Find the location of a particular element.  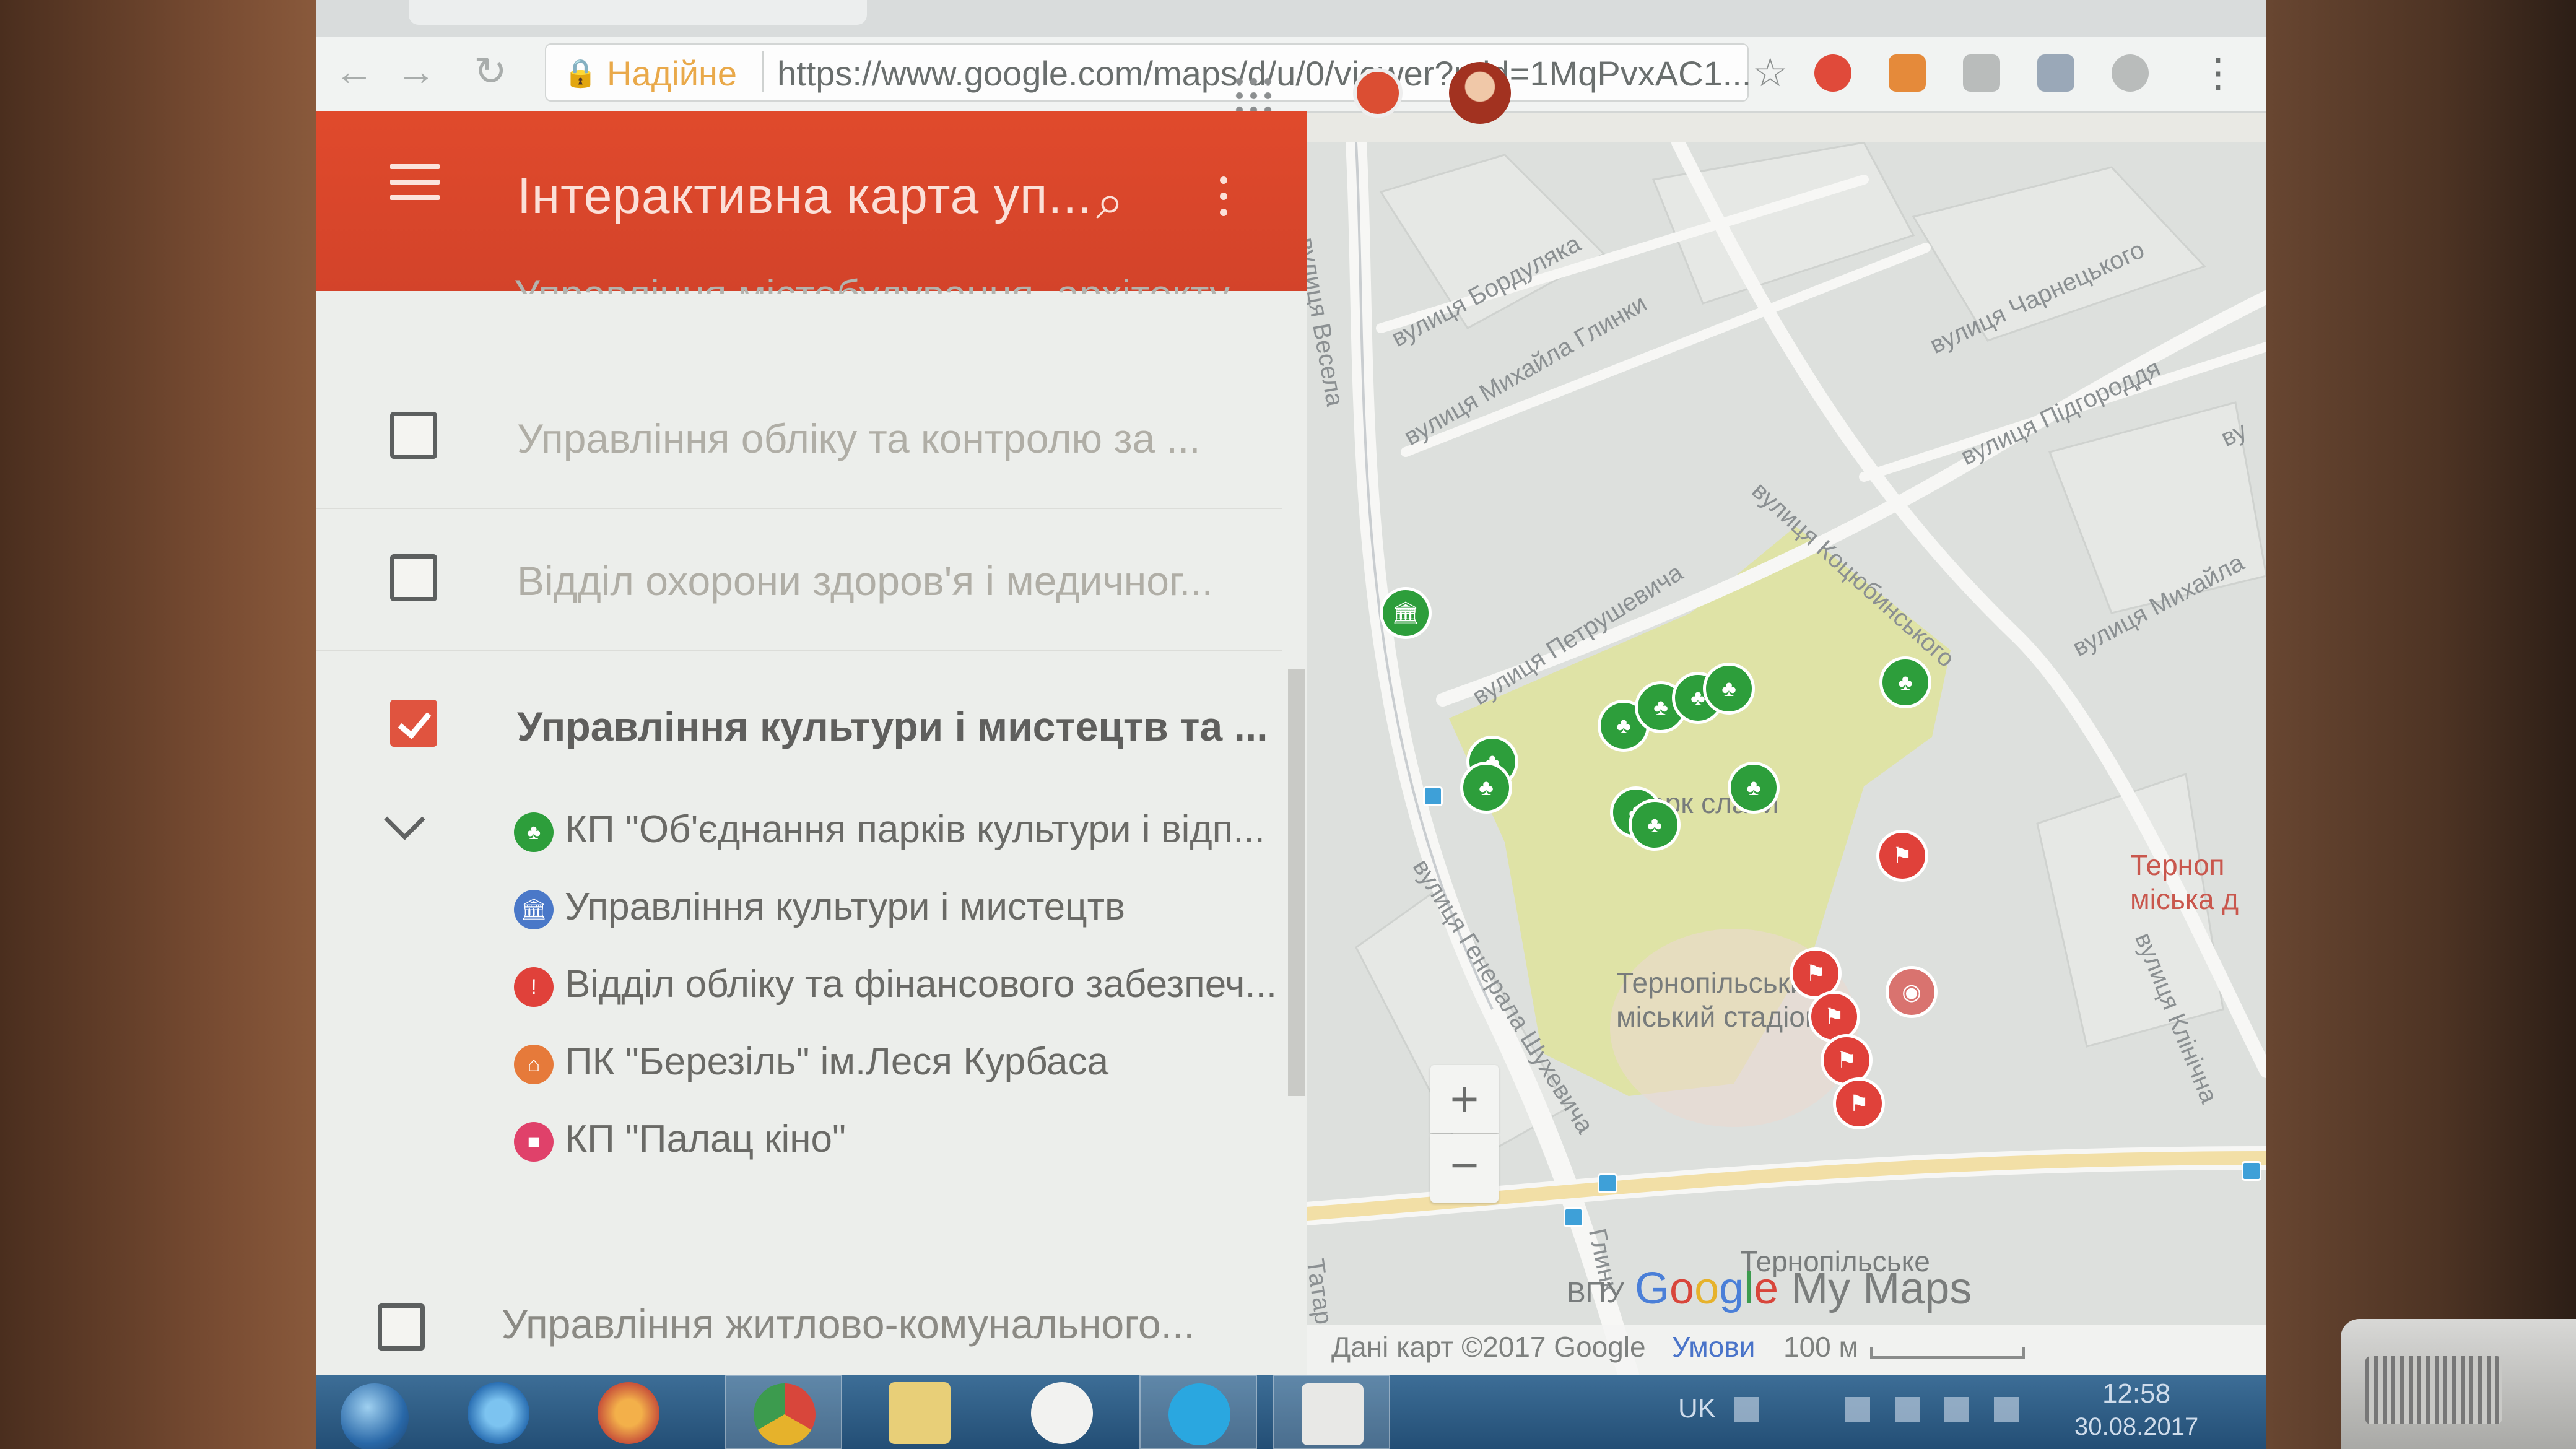

sidebar-scrollbar is located at coordinates (1296, 882).